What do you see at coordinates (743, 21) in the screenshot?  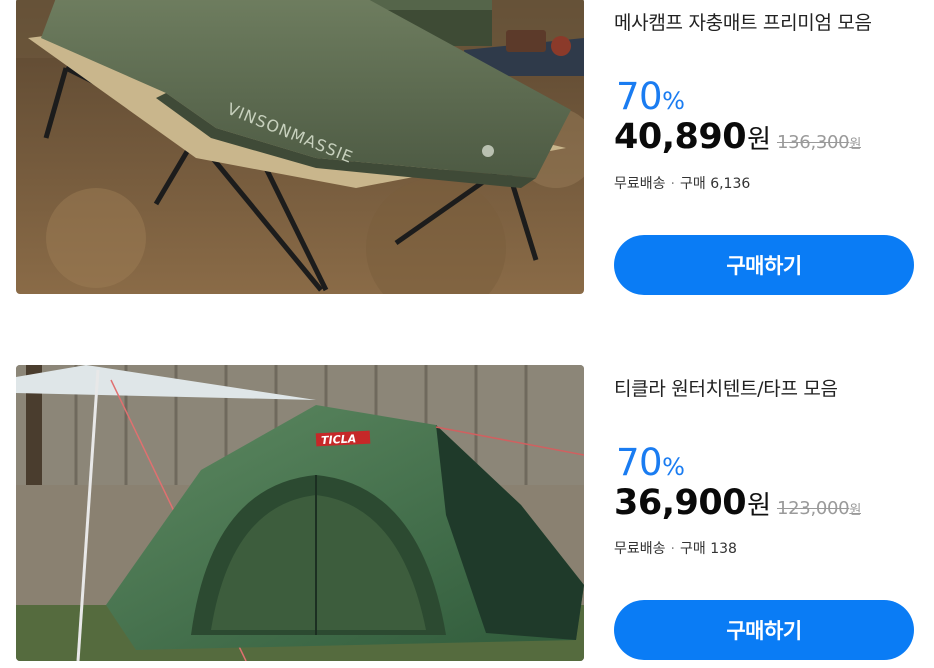 I see `product-title: 메사캠프 자충매트 프리미엄 모음` at bounding box center [743, 21].